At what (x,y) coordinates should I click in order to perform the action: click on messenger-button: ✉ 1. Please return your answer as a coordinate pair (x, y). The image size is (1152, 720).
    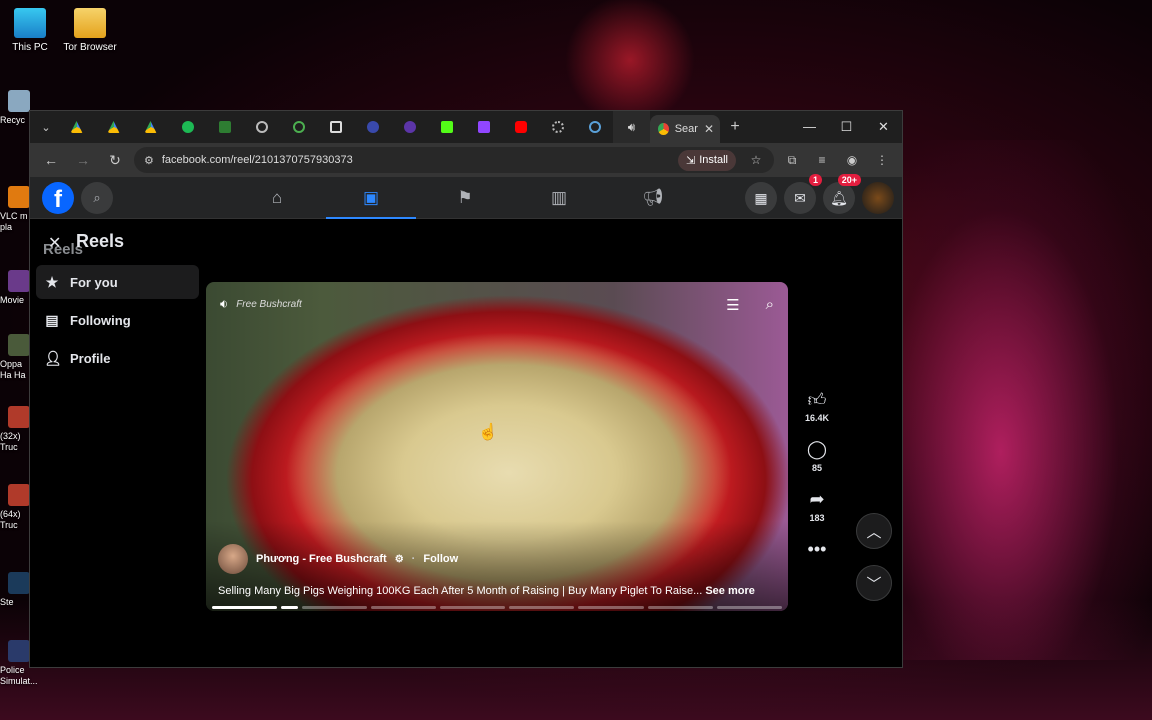
    Looking at the image, I should click on (803, 194).